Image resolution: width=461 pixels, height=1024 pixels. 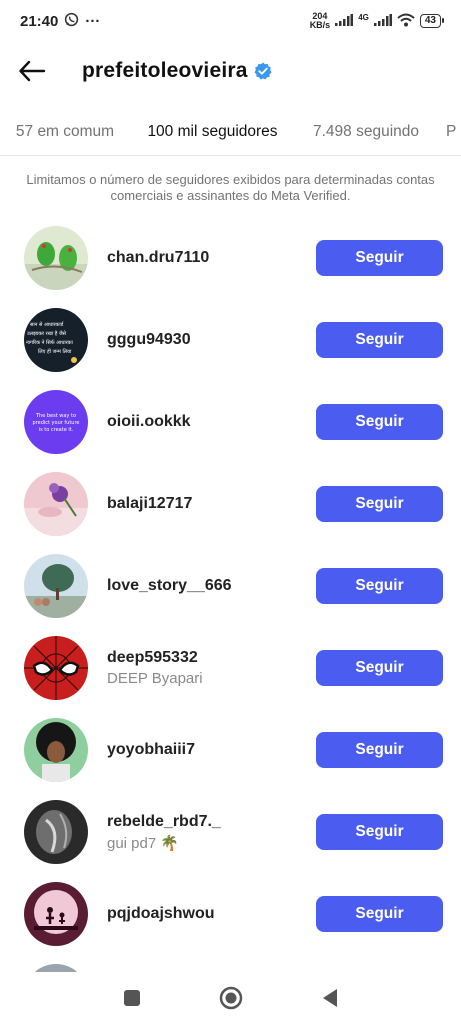 What do you see at coordinates (363, 17) in the screenshot?
I see `network-type: 4G` at bounding box center [363, 17].